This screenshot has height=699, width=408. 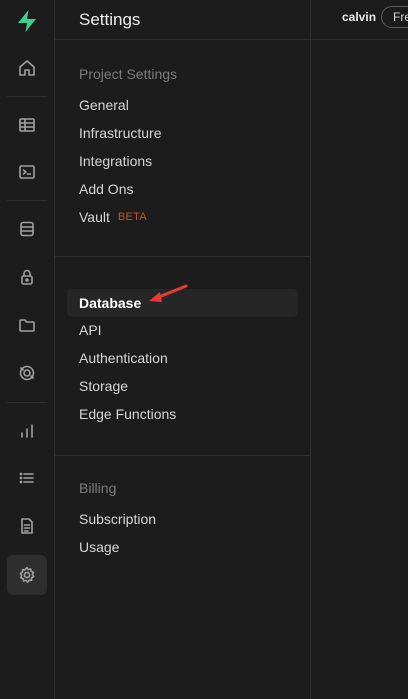 What do you see at coordinates (27, 349) in the screenshot?
I see `icon-rail` at bounding box center [27, 349].